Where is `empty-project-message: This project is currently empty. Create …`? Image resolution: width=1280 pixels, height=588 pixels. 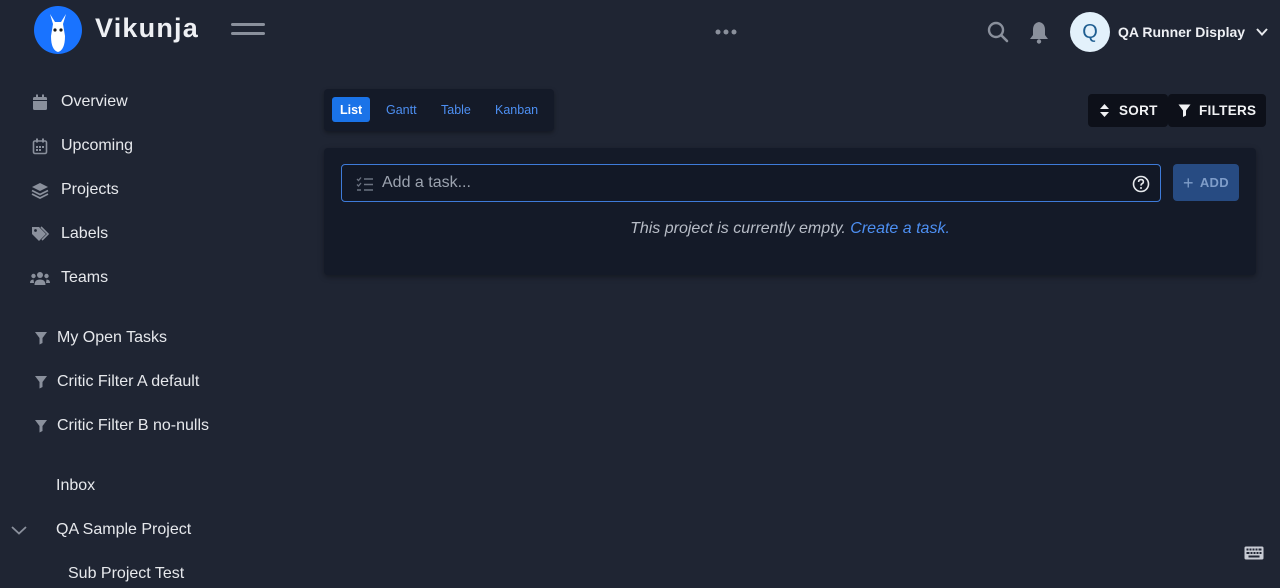 empty-project-message: This project is currently empty. Create … is located at coordinates (790, 229).